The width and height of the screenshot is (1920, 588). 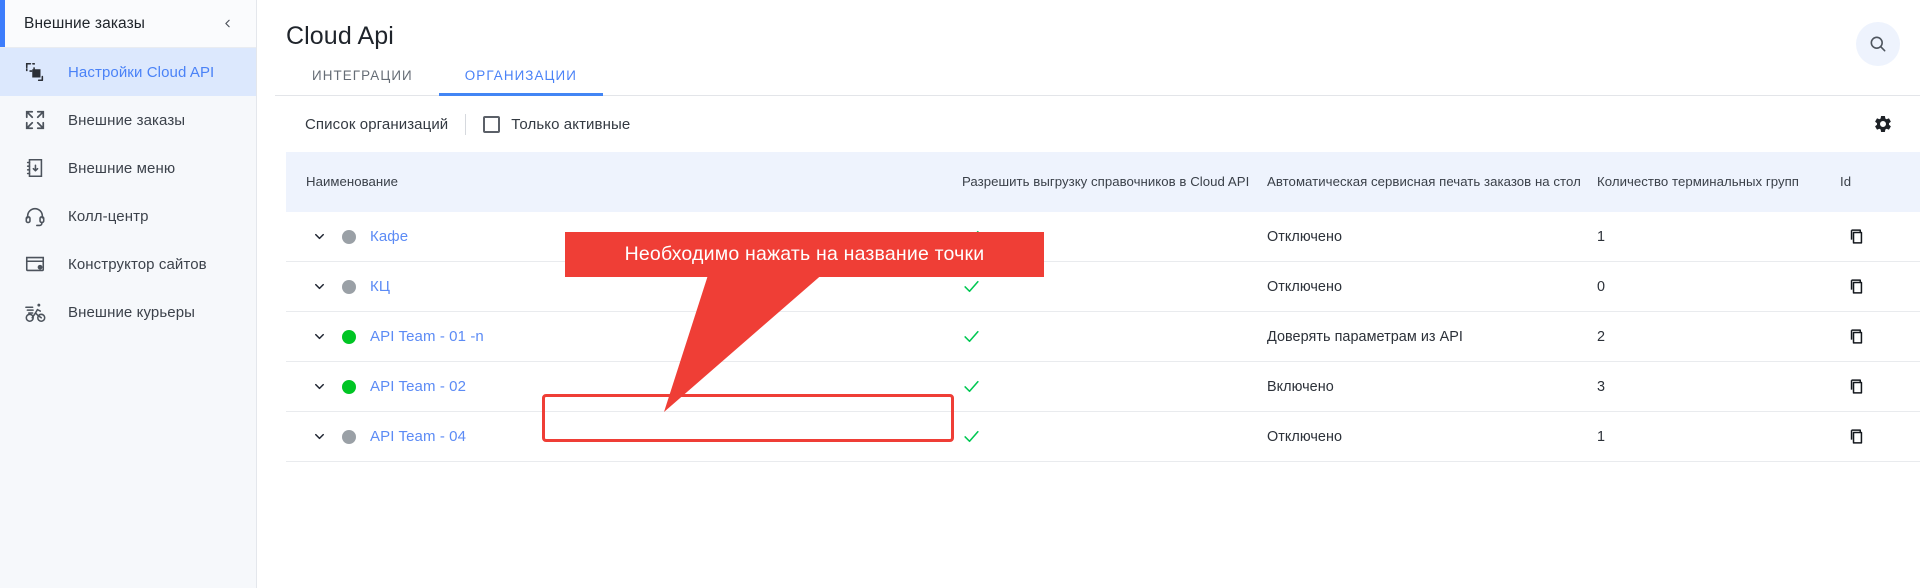 I want to click on sidebar-header: Внешние заказы, so click(x=128, y=24).